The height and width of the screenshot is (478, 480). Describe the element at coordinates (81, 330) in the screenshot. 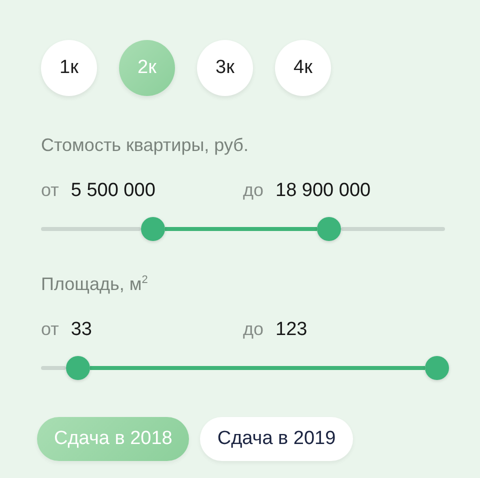

I see `from-value: 33` at that location.